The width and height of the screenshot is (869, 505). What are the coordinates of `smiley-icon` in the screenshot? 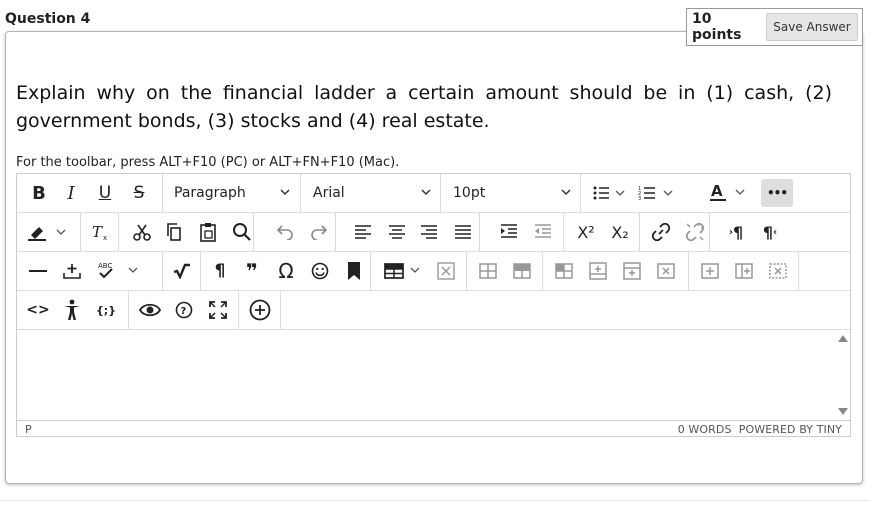 It's located at (320, 271).